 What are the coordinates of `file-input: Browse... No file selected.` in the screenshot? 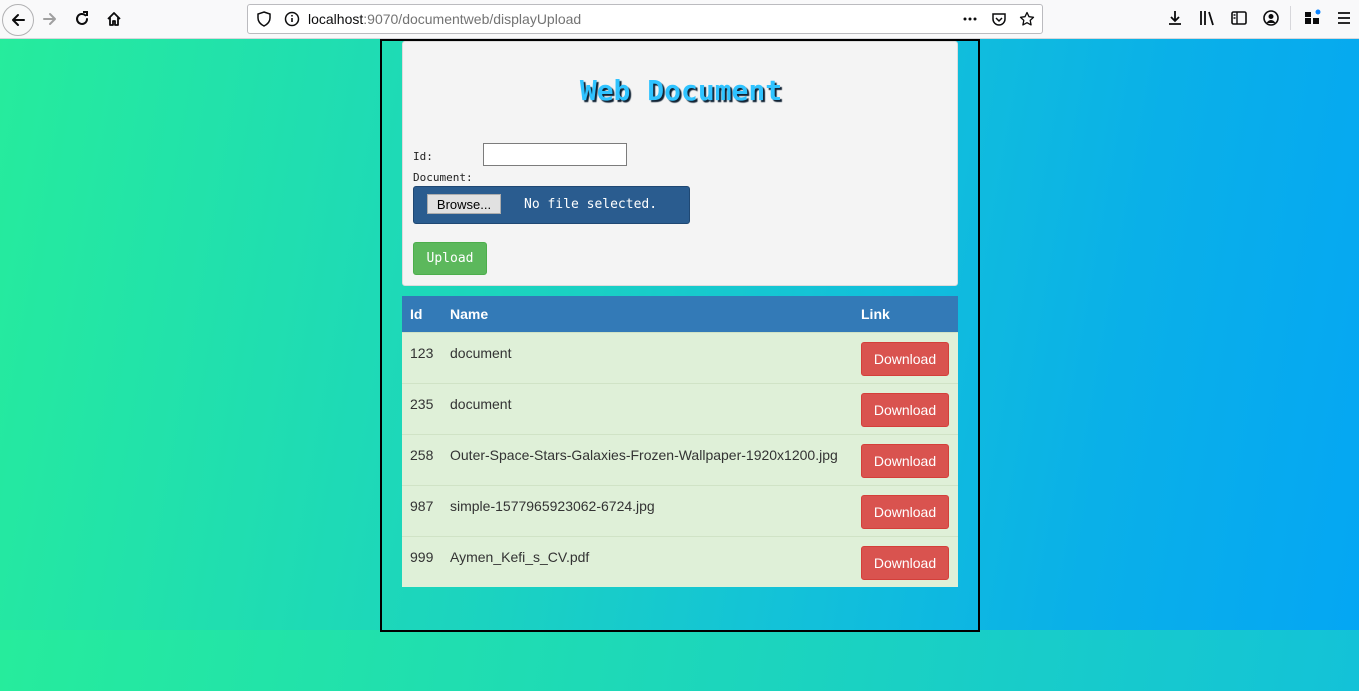 It's located at (551, 205).